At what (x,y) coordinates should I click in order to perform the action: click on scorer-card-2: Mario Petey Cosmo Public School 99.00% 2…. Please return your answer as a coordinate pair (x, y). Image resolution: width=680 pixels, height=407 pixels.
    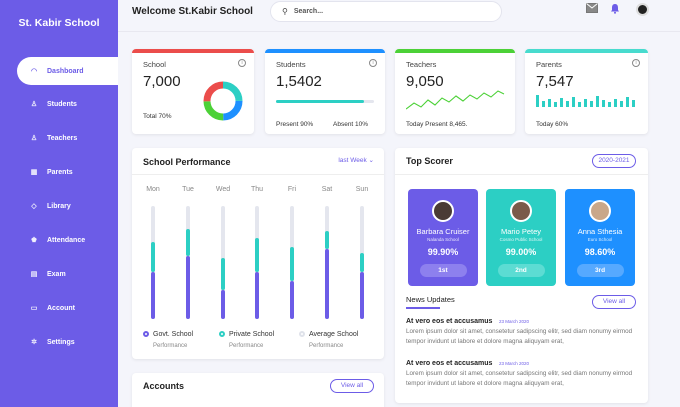
    Looking at the image, I should click on (521, 237).